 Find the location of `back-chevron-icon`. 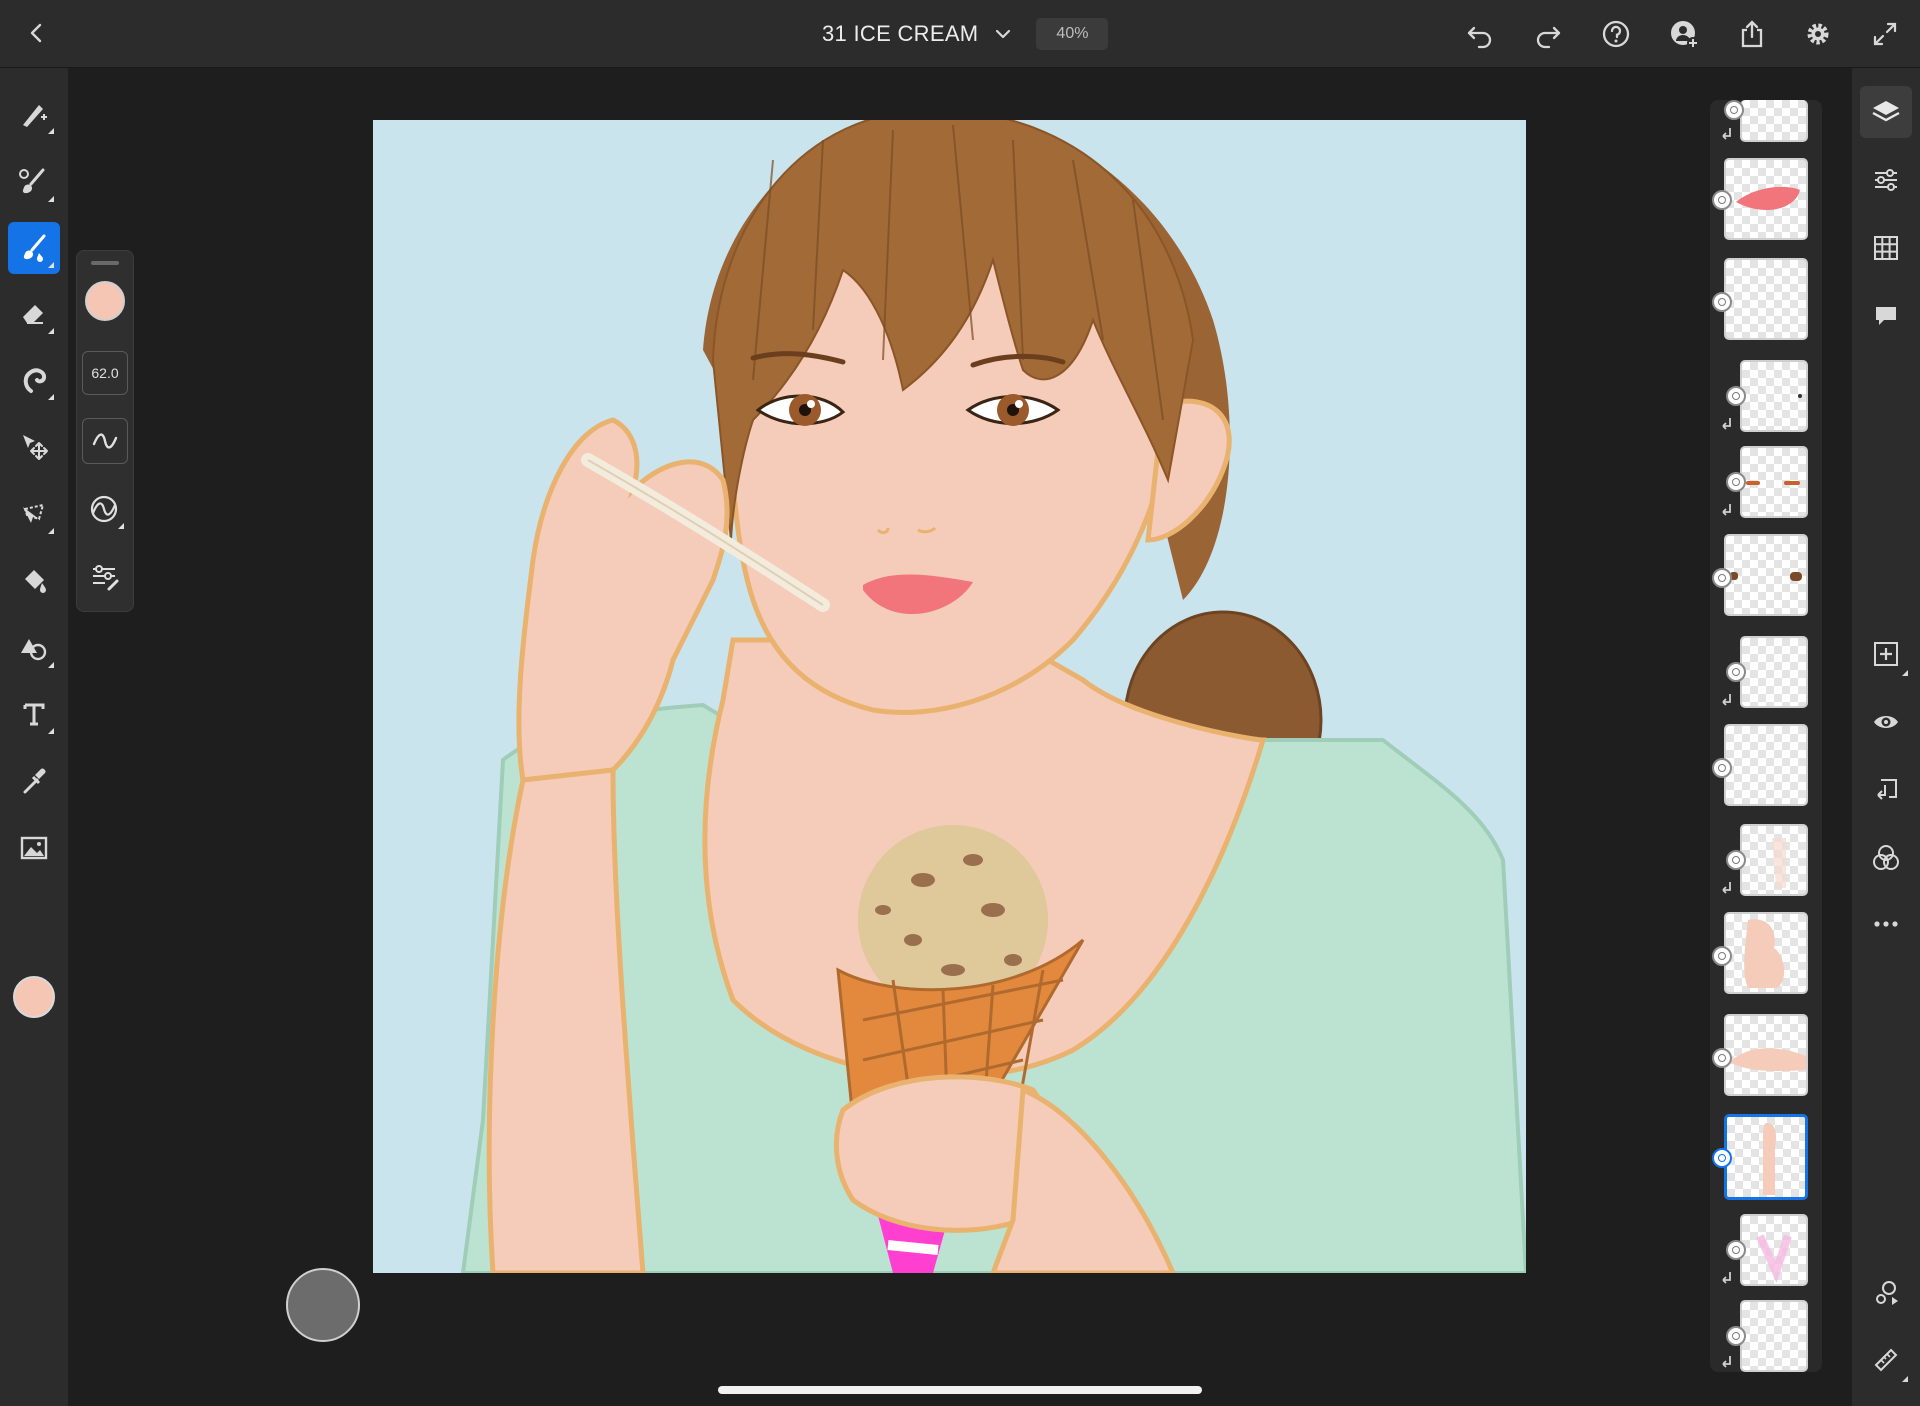

back-chevron-icon is located at coordinates (37, 33).